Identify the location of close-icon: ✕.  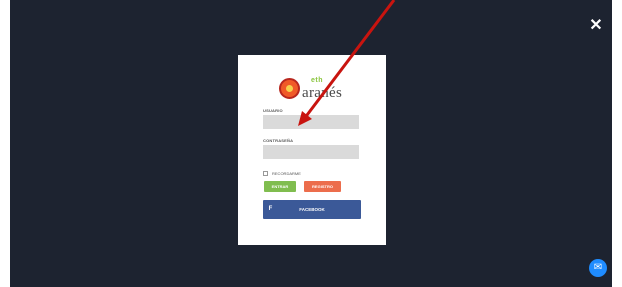
(596, 26).